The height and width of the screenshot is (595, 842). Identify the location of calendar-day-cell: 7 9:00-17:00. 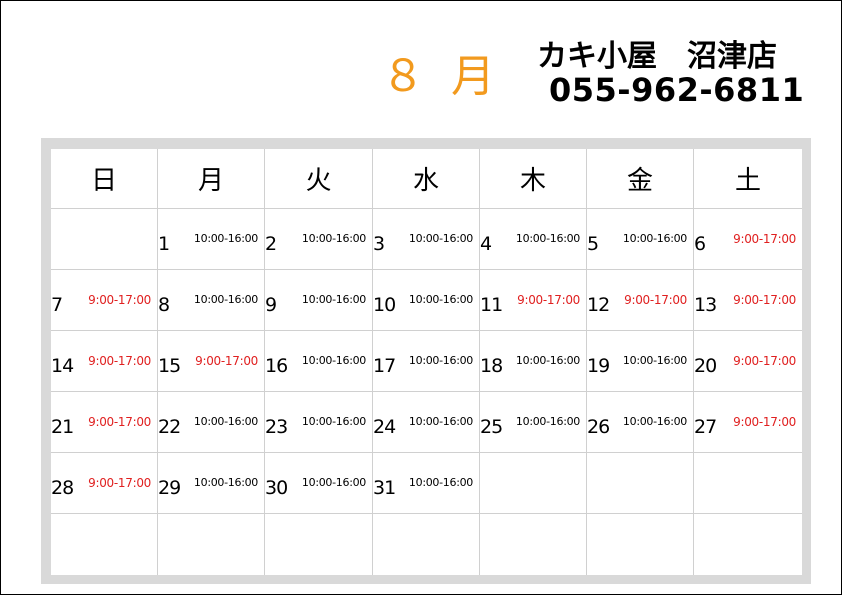
(104, 300).